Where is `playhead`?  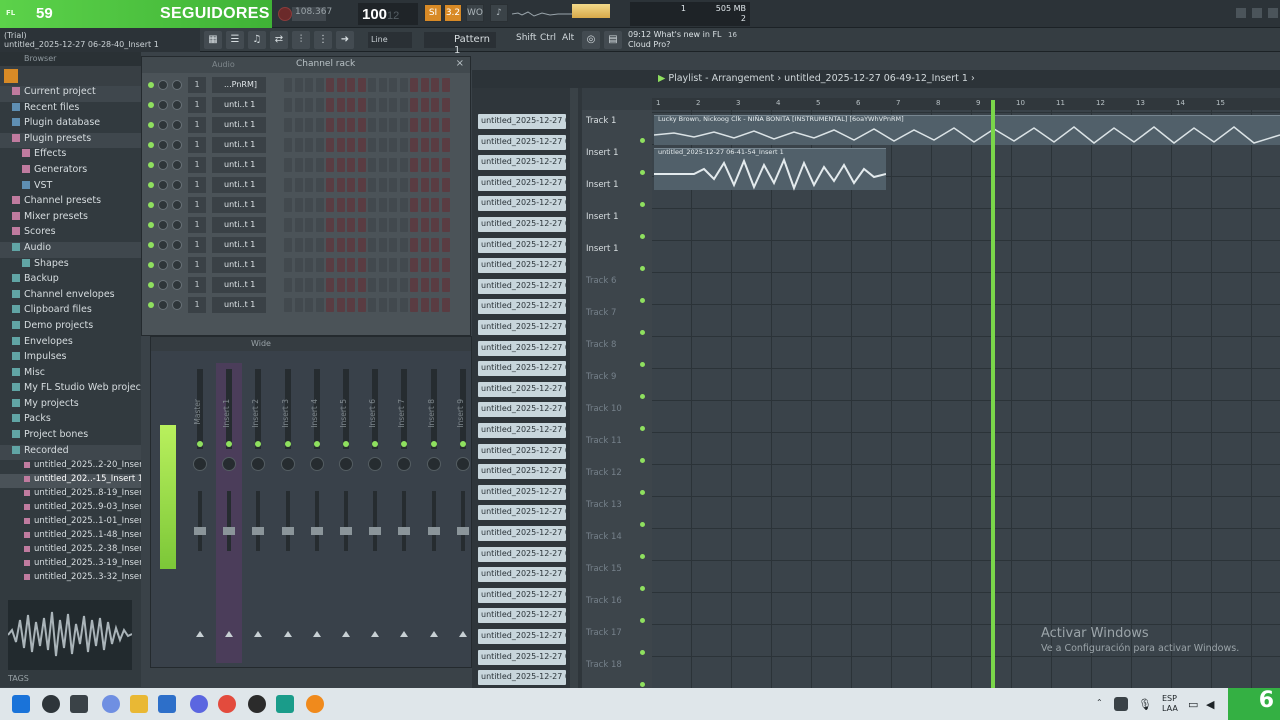 playhead is located at coordinates (993, 394).